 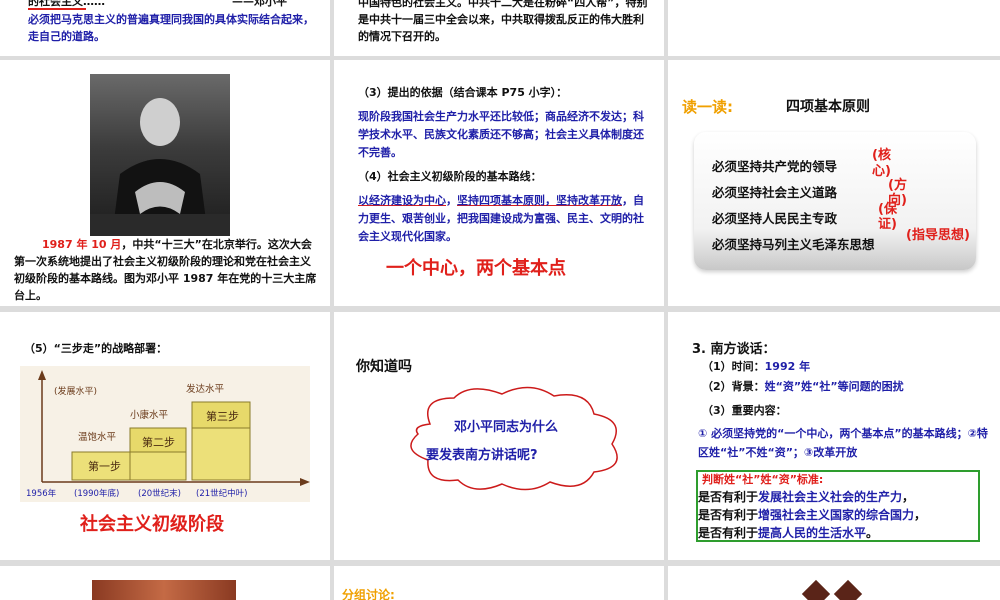 I want to click on x-axis-label: (1990年底), so click(x=96, y=493).